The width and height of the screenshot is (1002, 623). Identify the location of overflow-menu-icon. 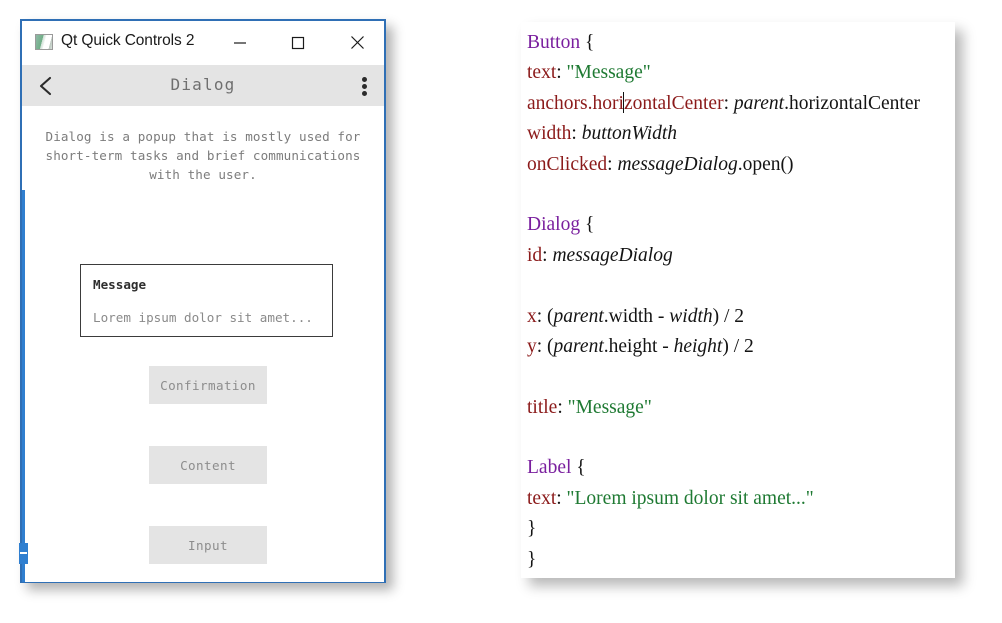
(364, 86).